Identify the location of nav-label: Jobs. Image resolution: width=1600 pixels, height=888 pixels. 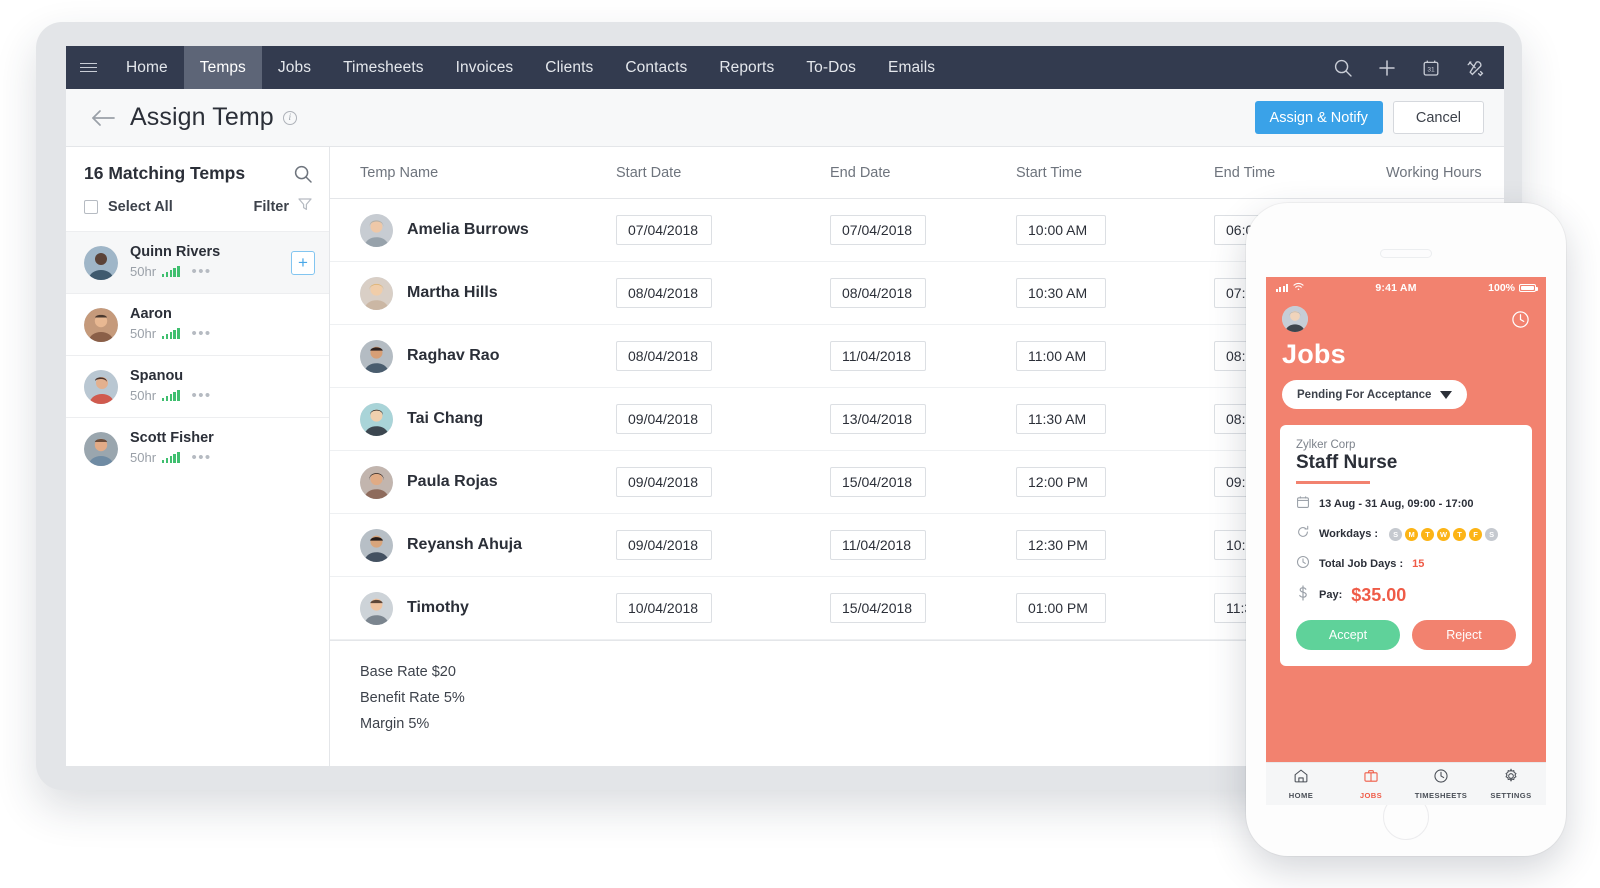
(294, 67).